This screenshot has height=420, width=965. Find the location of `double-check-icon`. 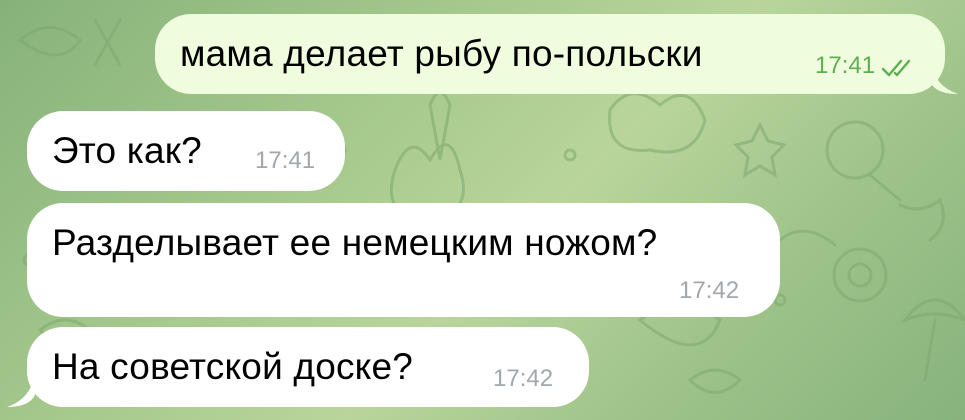

double-check-icon is located at coordinates (896, 68).